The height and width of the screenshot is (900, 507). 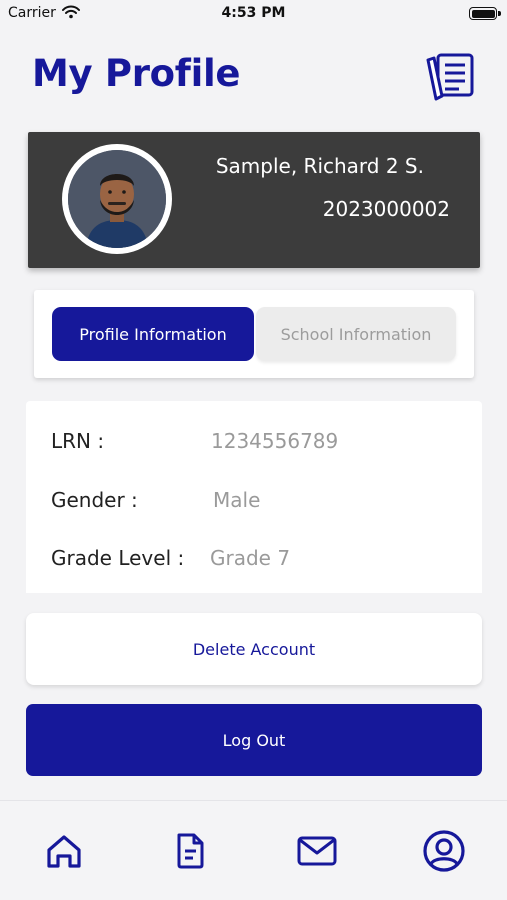 What do you see at coordinates (253, 850) in the screenshot?
I see `bottom-nav` at bounding box center [253, 850].